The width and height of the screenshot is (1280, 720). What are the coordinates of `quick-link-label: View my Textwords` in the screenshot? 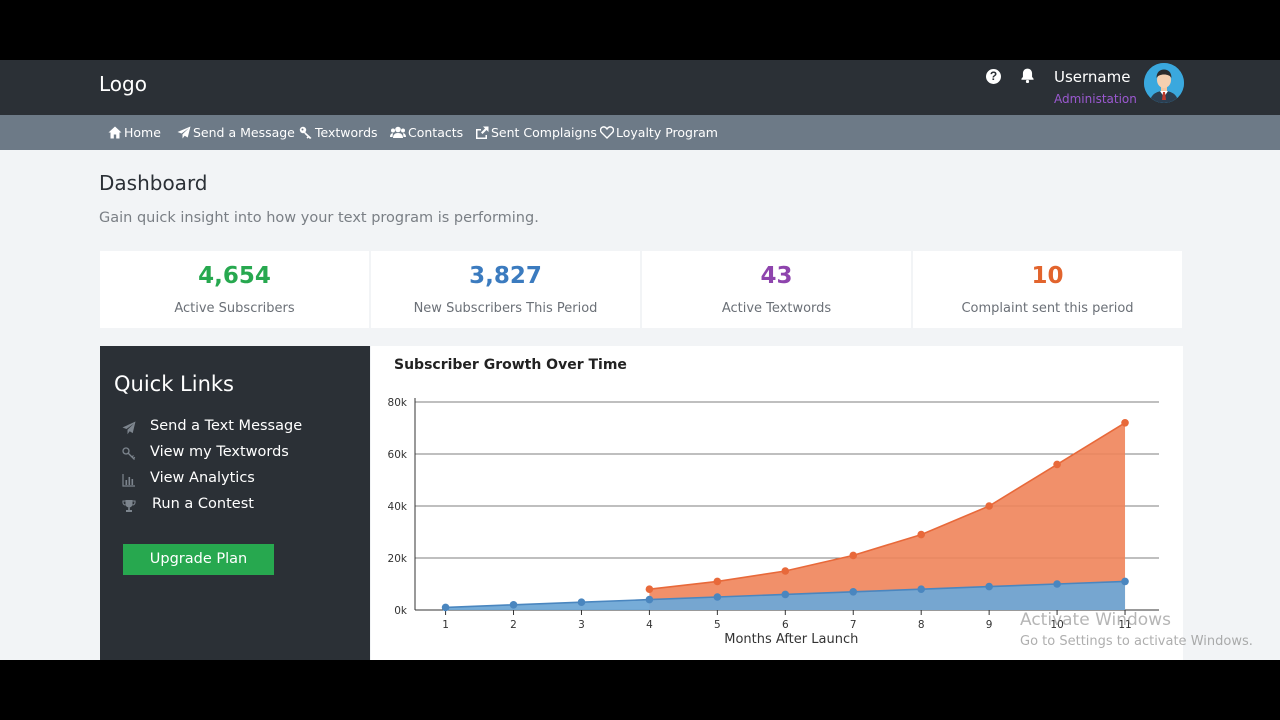 It's located at (219, 452).